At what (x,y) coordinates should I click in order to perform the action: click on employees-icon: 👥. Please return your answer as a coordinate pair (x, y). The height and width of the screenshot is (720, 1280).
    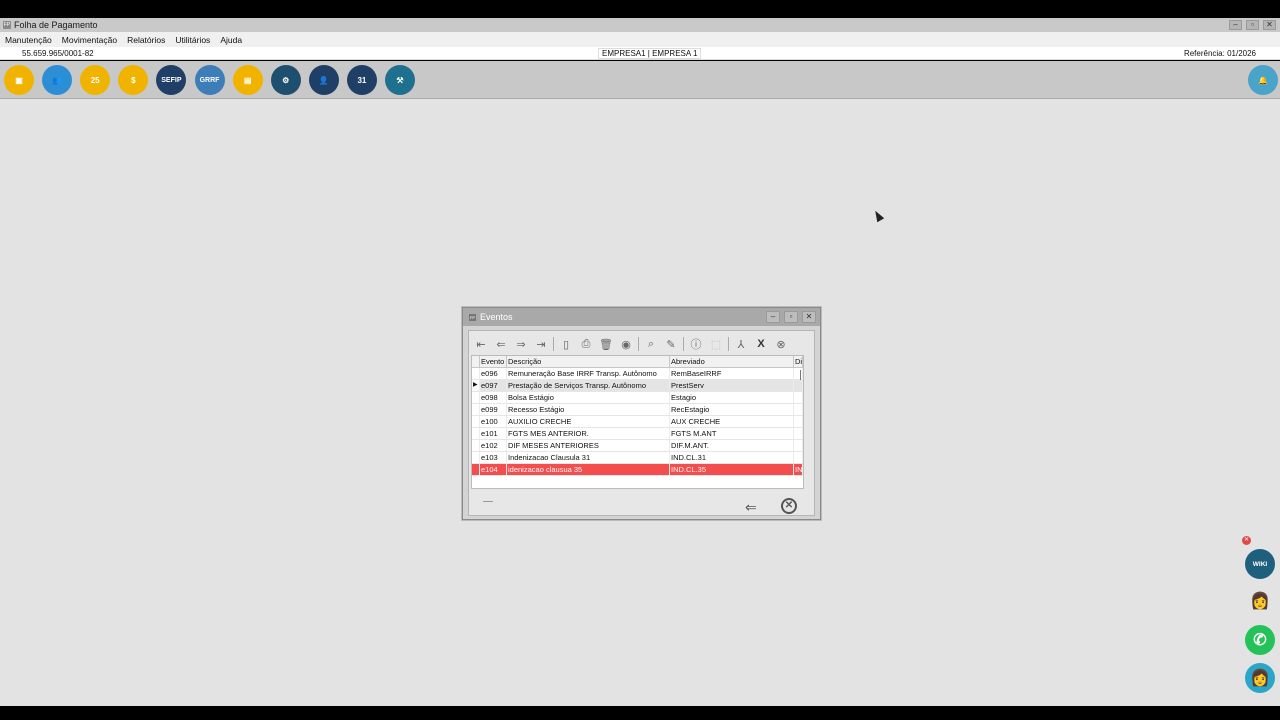
    Looking at the image, I should click on (57, 80).